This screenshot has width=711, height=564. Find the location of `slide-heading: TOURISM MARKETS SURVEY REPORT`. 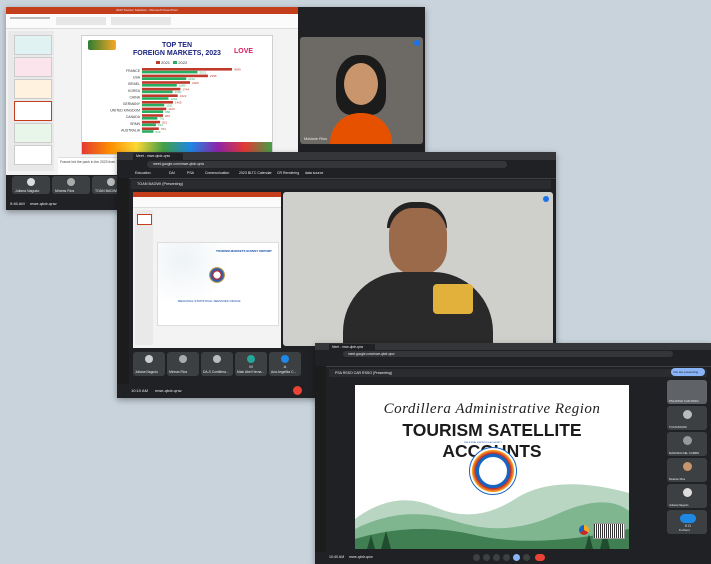

slide-heading: TOURISM MARKETS SURVEY REPORT is located at coordinates (244, 251).